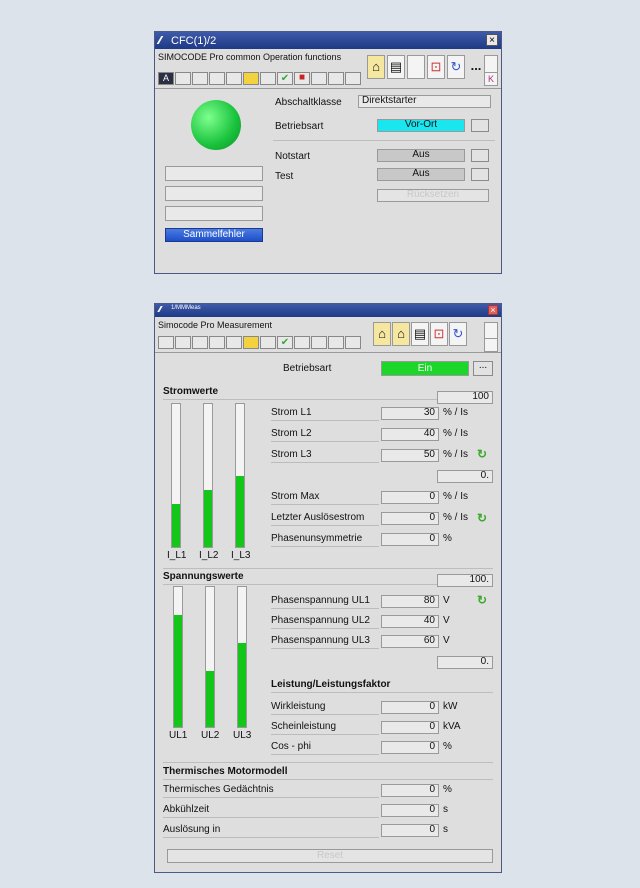 This screenshot has height=888, width=640. I want to click on strom-row-label: Strom L3, so click(291, 454).